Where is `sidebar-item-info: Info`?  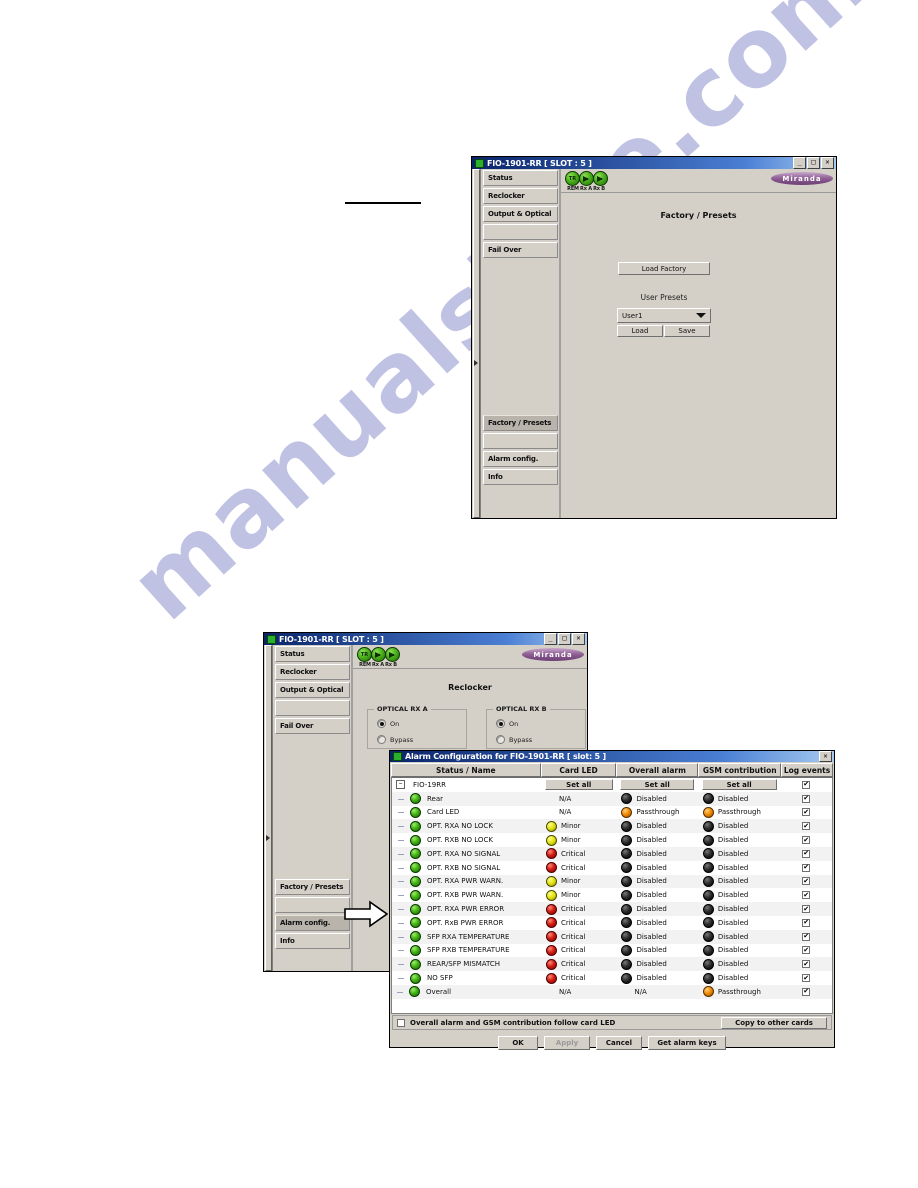
sidebar-item-info: Info is located at coordinates (520, 477).